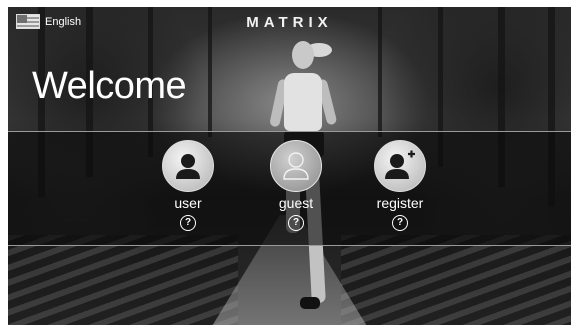 This screenshot has height=330, width=578. I want to click on guest-user-icon, so click(296, 166).